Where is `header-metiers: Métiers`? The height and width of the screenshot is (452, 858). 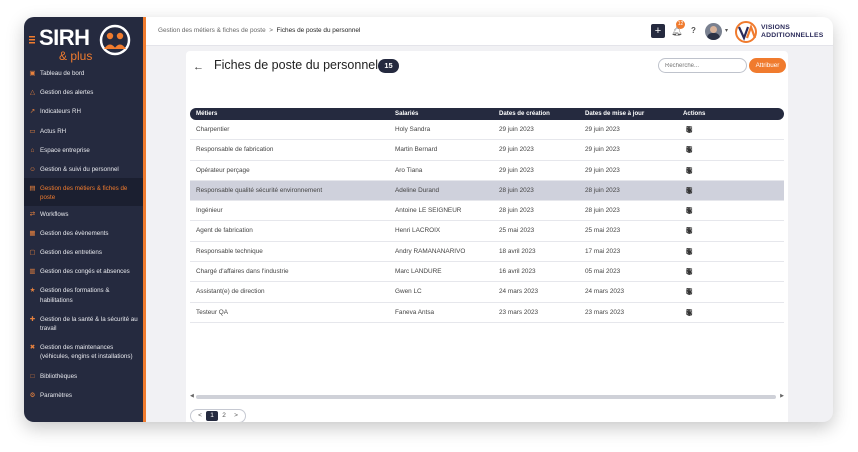
header-metiers: Métiers is located at coordinates (206, 114).